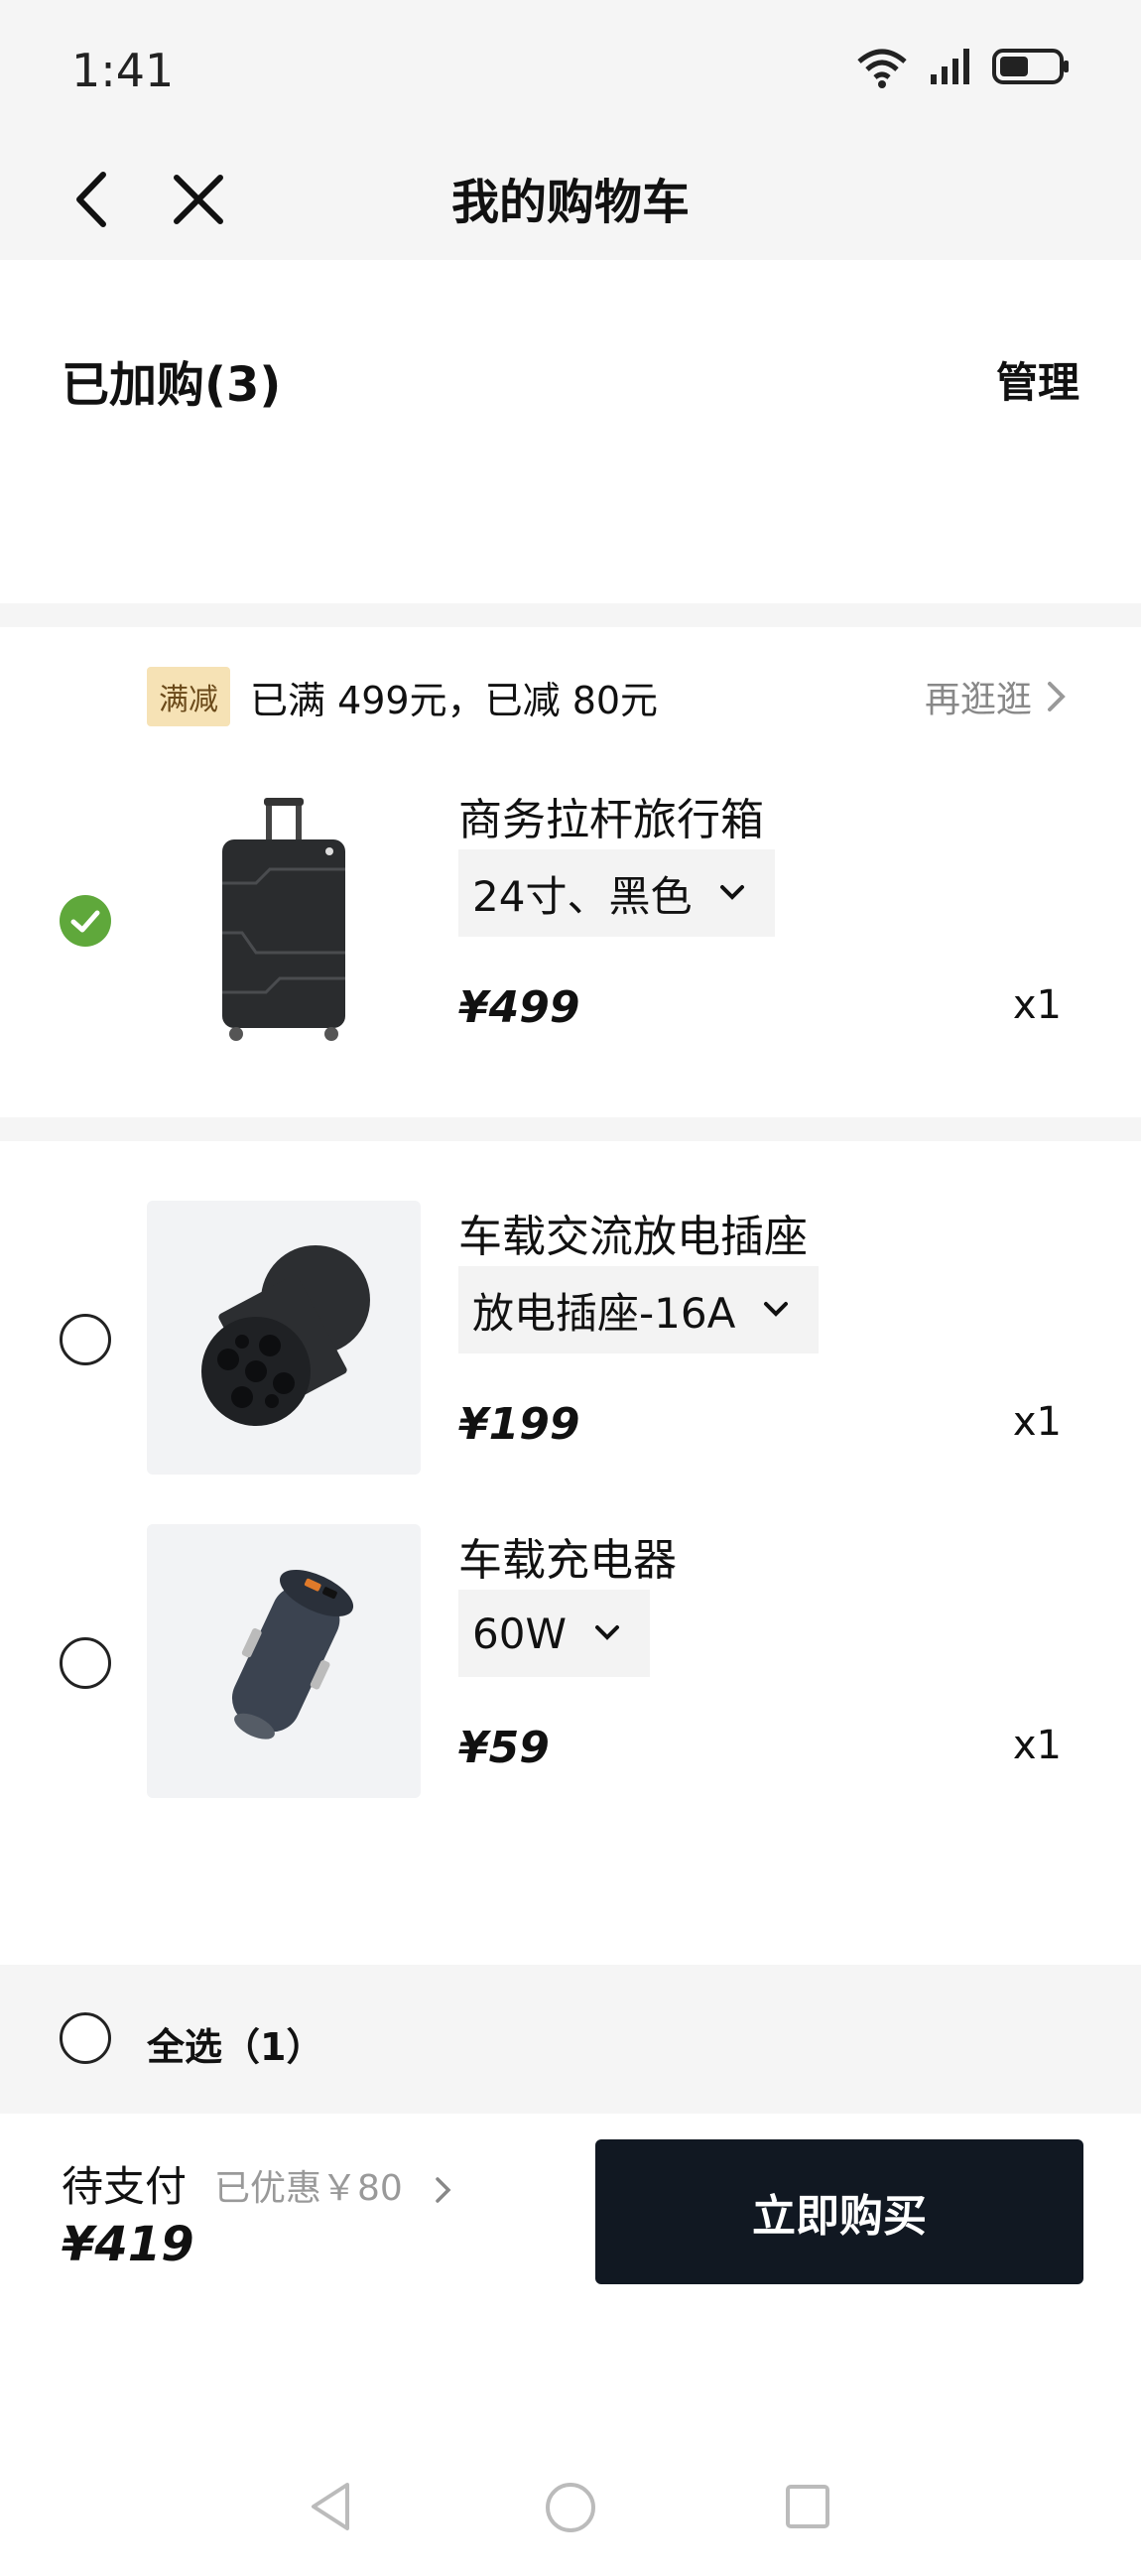 Image resolution: width=1141 pixels, height=2576 pixels. I want to click on item-checkbox-checked, so click(85, 921).